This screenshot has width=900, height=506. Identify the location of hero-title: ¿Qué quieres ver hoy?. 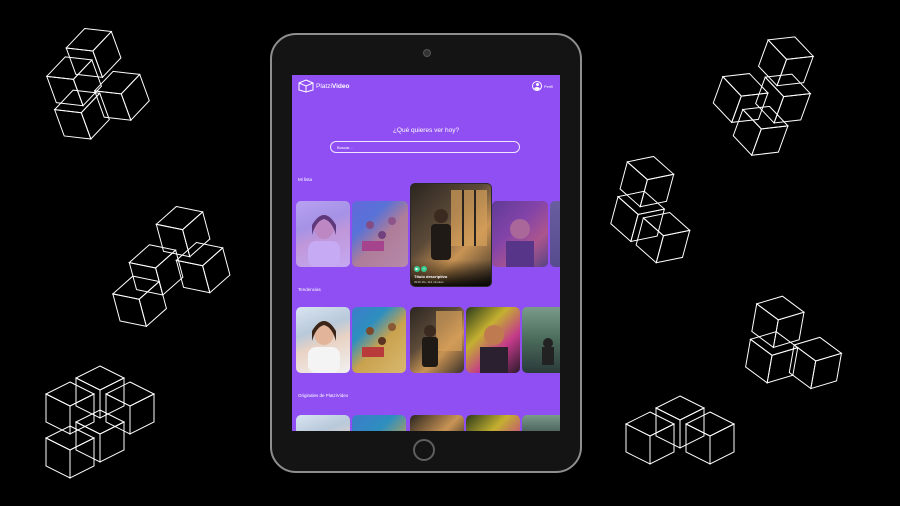
(426, 130).